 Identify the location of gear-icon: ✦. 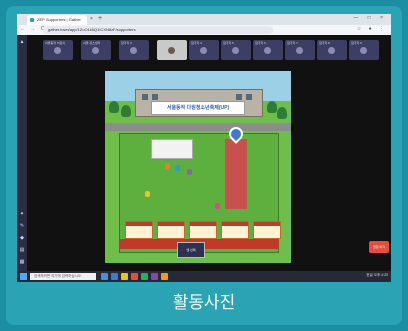
(22, 214).